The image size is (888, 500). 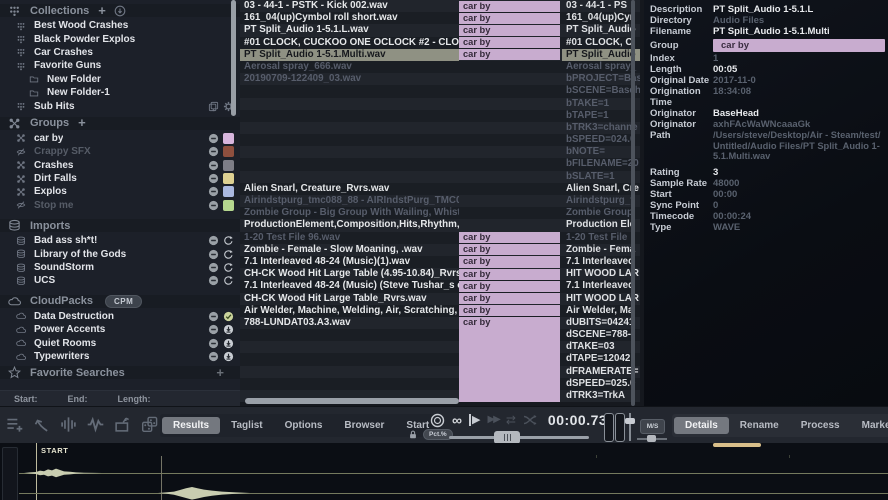 I want to click on sidebar-item: Library of the Gods, so click(x=120, y=253).